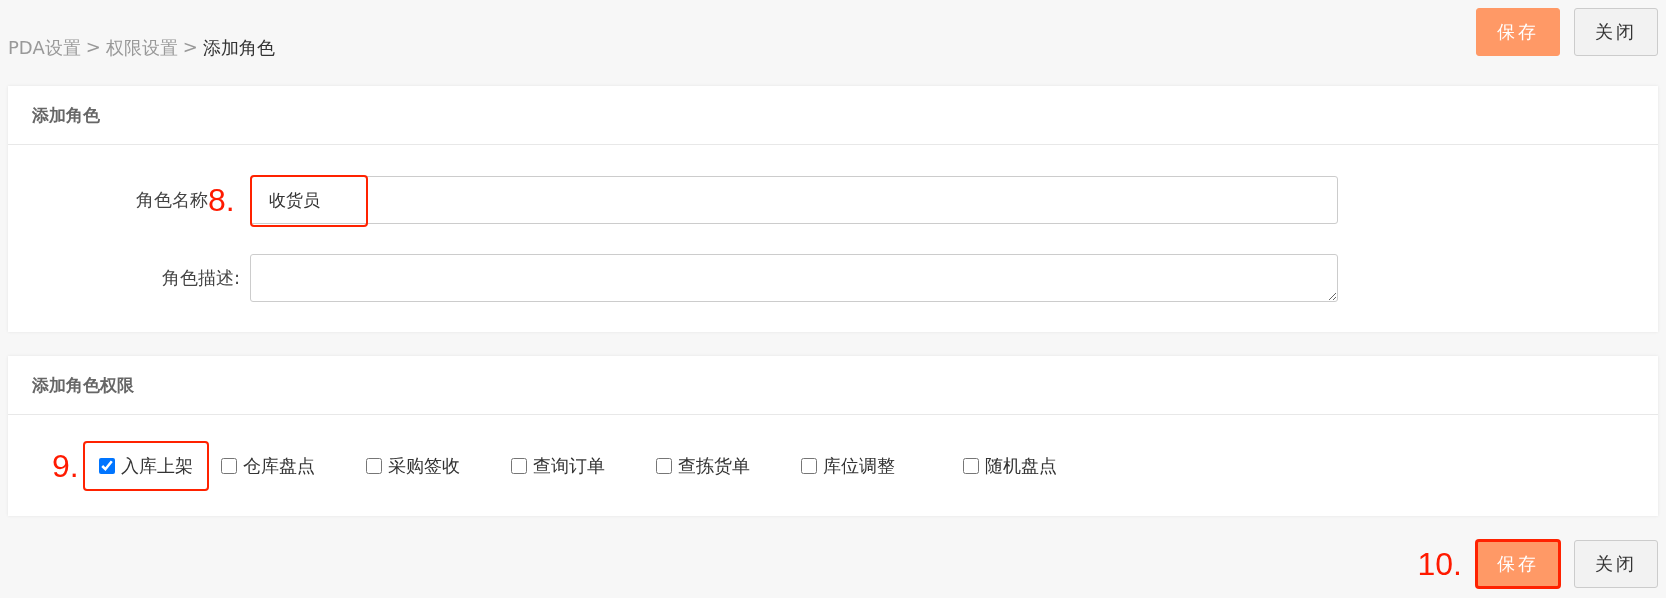  Describe the element at coordinates (713, 465) in the screenshot. I see `checkbox-label: 查拣货单` at that location.